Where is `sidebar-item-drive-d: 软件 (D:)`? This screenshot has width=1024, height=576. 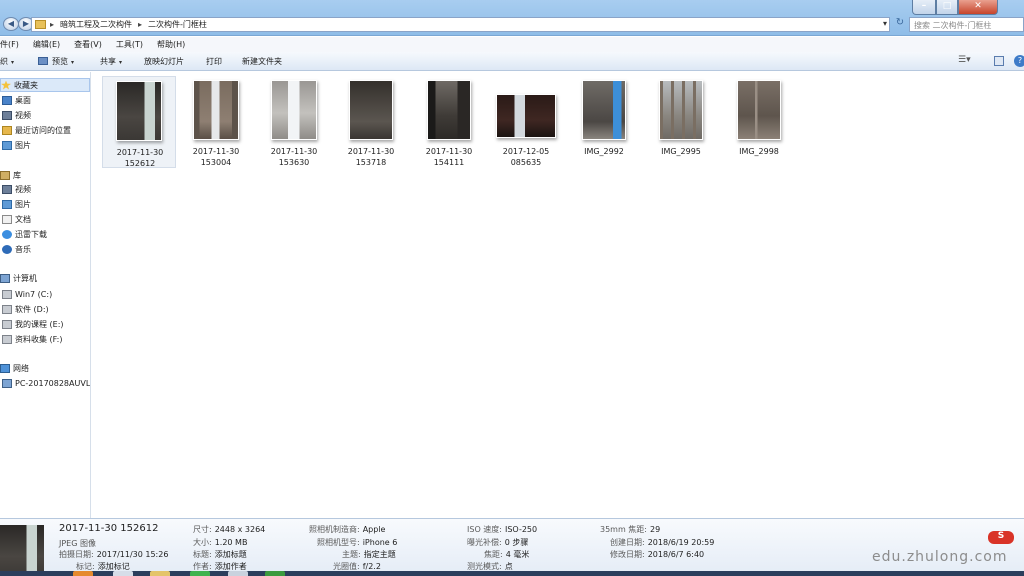
sidebar-item-drive-d: 软件 (D:) is located at coordinates (25, 309).